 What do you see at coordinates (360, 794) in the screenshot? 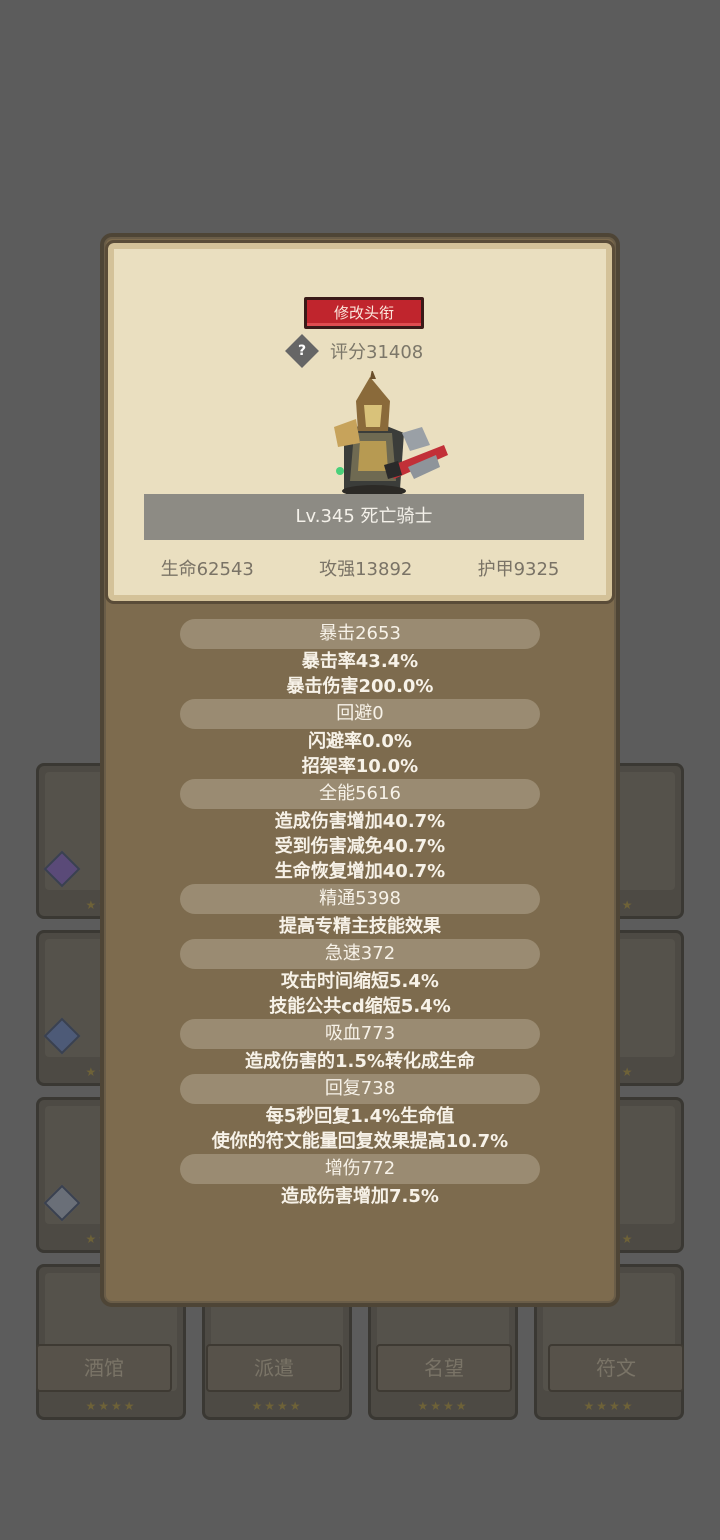
I see `attr-heading: 全能5616` at bounding box center [360, 794].